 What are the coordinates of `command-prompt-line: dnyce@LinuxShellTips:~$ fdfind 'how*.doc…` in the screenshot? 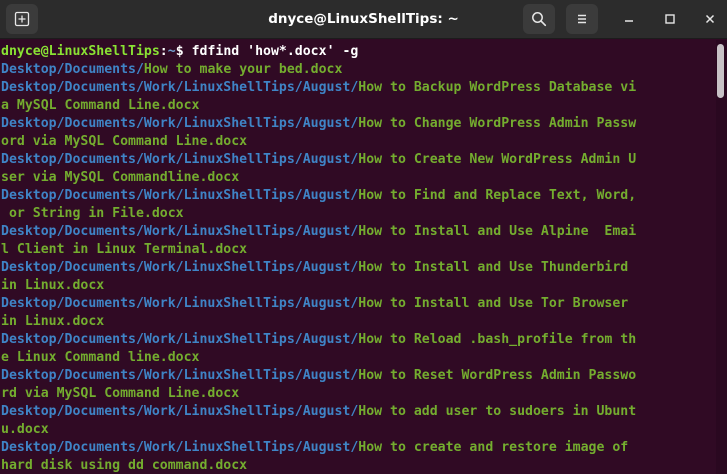 It's located at (179, 52).